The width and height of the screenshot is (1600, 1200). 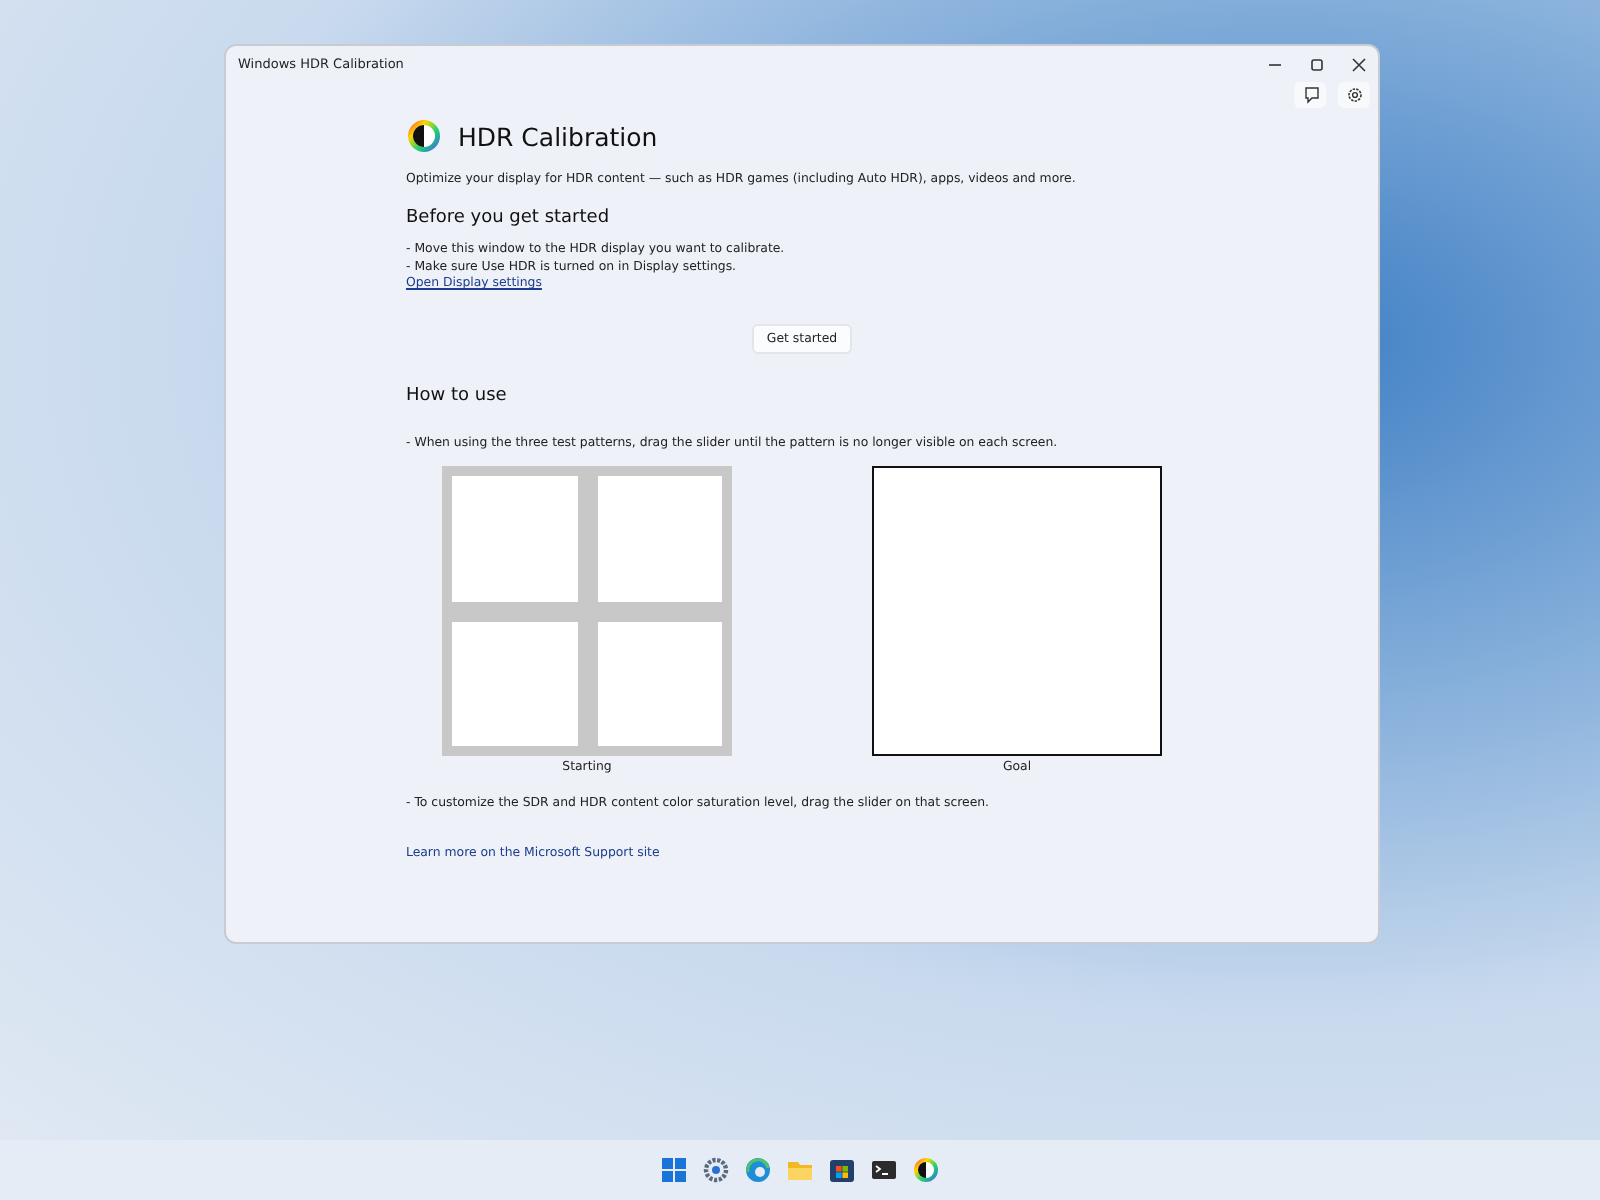 I want to click on browser-icon, so click(x=758, y=1170).